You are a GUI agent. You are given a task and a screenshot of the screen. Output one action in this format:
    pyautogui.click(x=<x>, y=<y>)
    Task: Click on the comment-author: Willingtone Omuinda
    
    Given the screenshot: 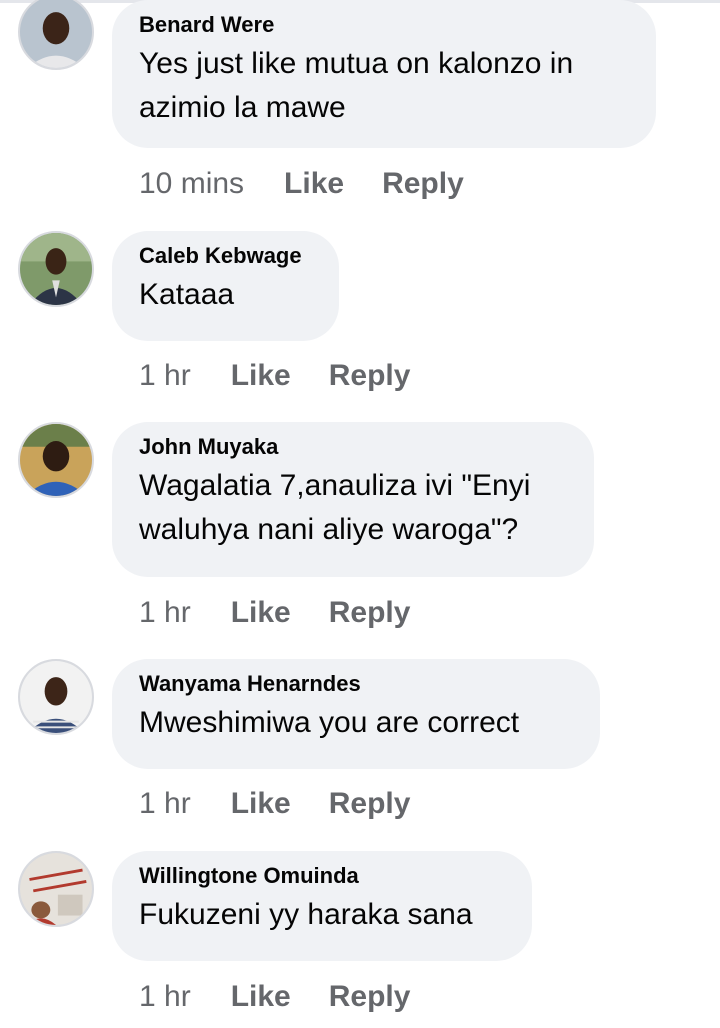 What is the action you would take?
    pyautogui.click(x=321, y=876)
    